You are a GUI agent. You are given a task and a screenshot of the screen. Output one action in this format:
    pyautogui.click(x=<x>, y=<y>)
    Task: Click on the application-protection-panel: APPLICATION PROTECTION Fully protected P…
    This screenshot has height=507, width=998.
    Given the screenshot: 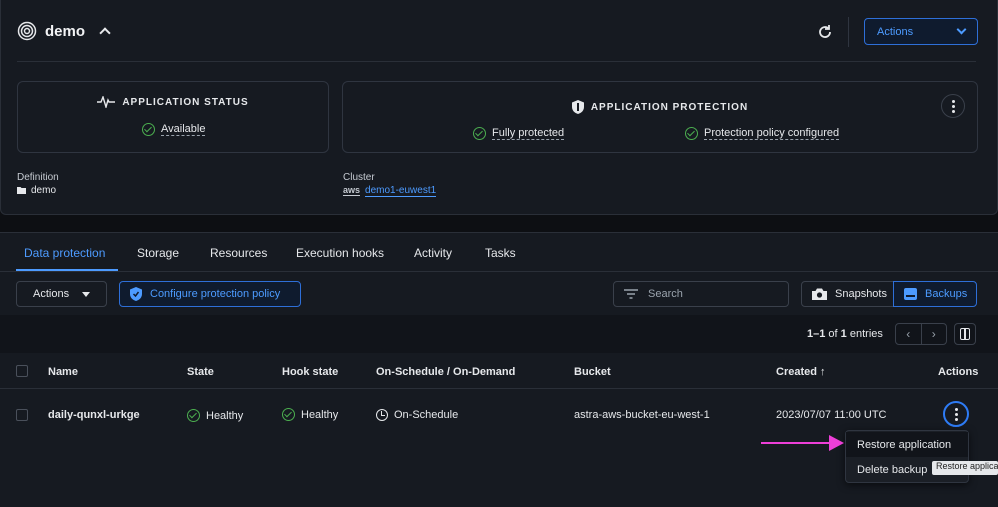 What is the action you would take?
    pyautogui.click(x=660, y=117)
    